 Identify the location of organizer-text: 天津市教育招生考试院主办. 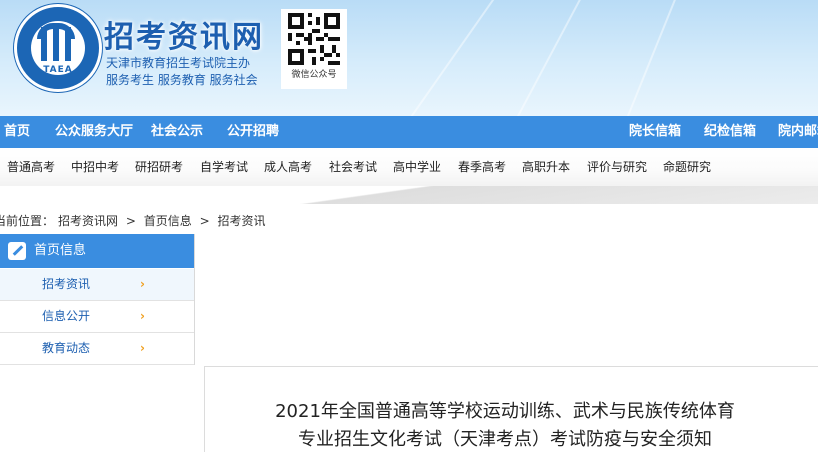
(178, 63).